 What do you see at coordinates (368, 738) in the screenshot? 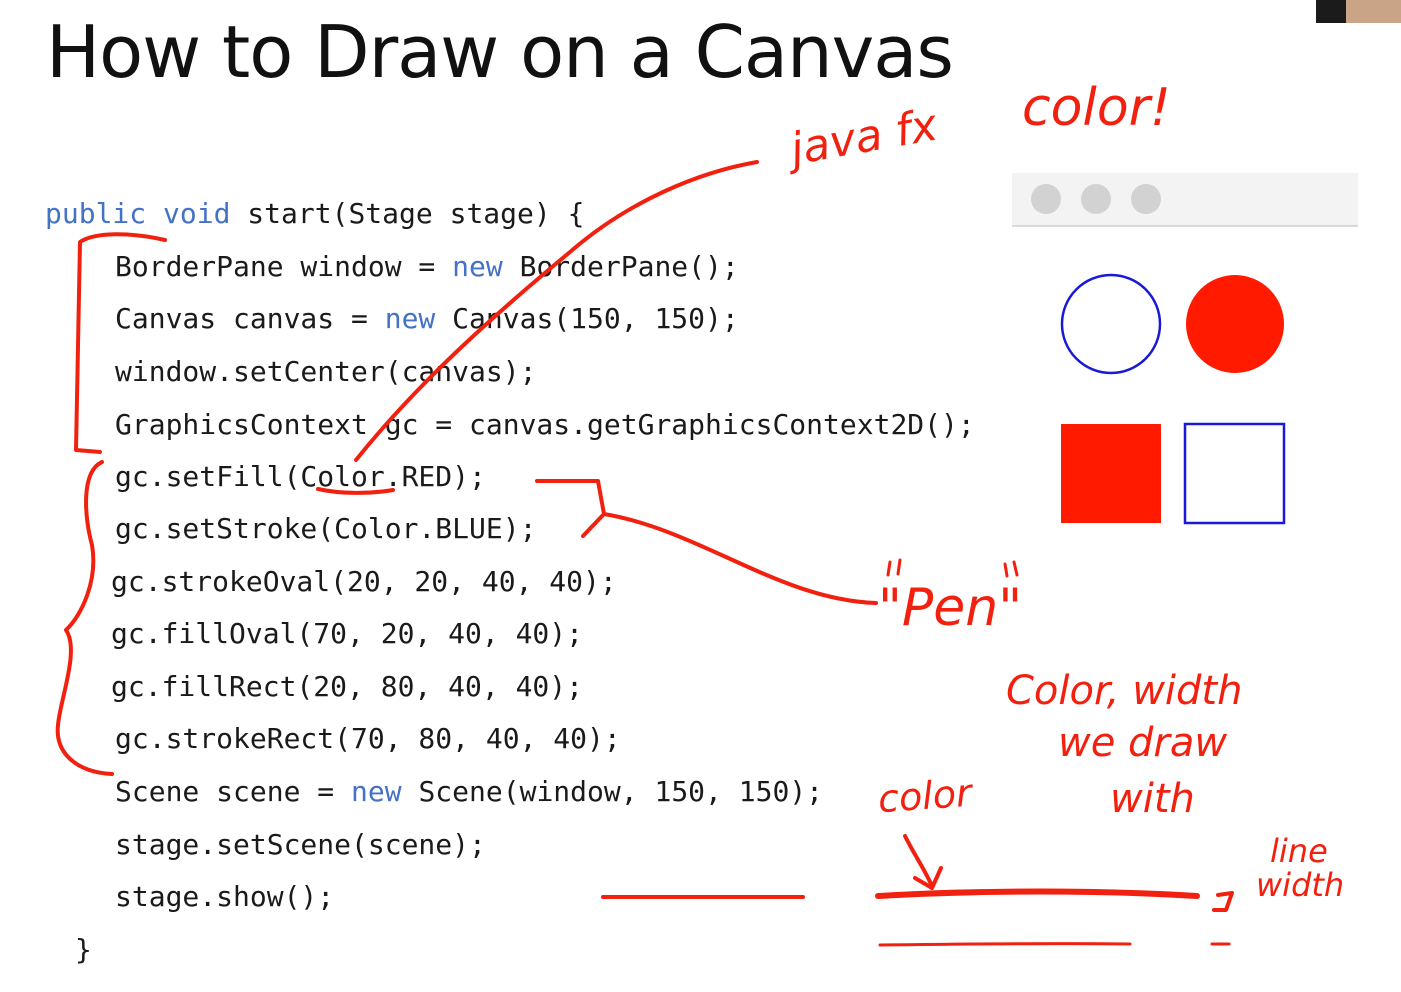
I see `code-line-11: gc.strokeRect(70, 80, 40, 40);` at bounding box center [368, 738].